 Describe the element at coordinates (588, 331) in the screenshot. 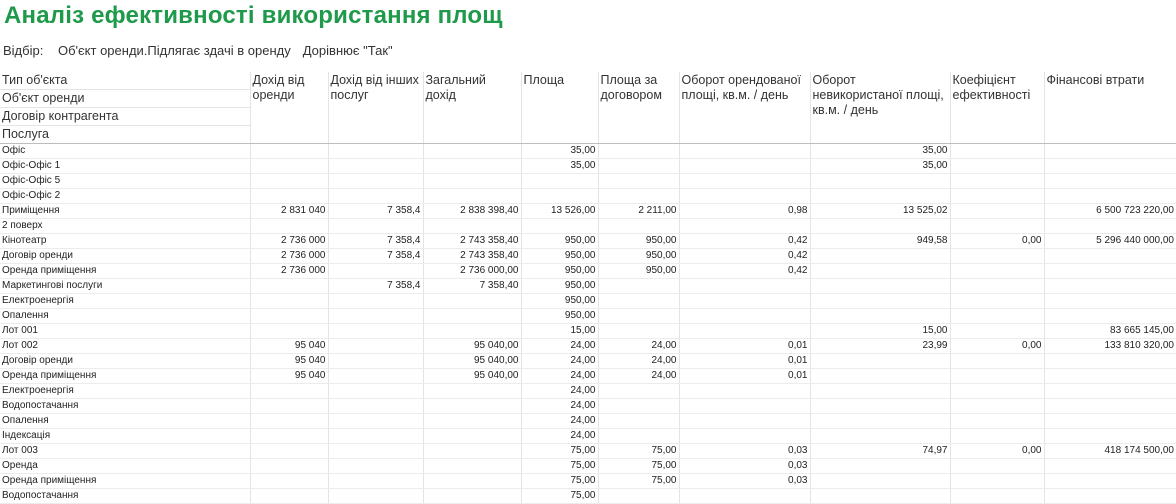

I see `table-row: Лот 001 15,00 15,00 83 665 145,00` at that location.